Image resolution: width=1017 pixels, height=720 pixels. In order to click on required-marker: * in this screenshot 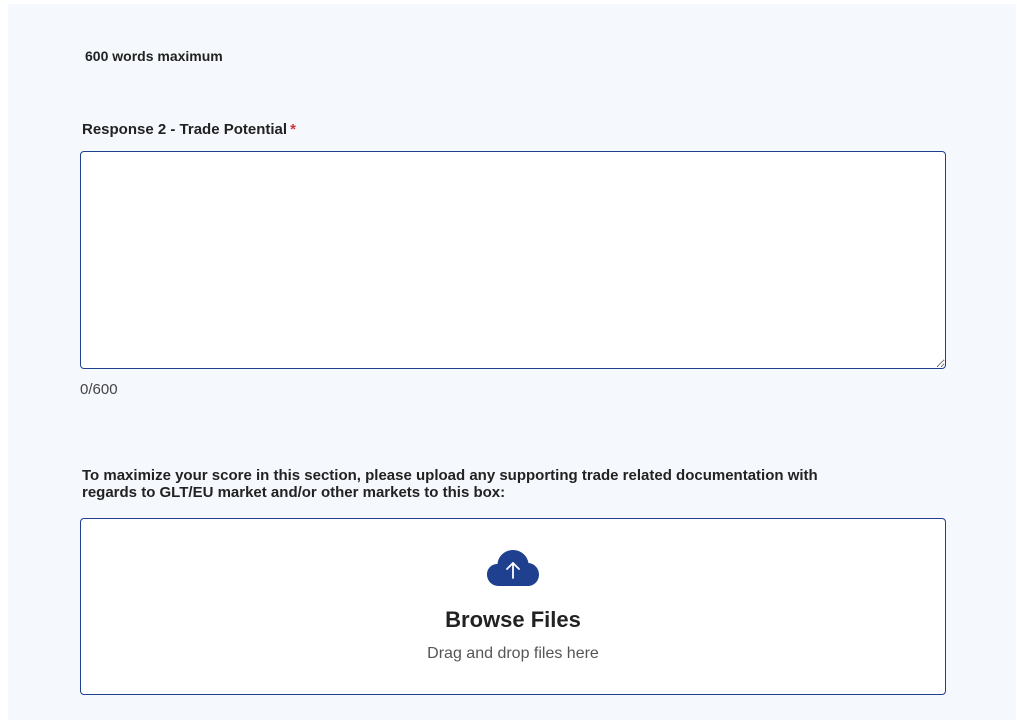, I will do `click(293, 129)`.